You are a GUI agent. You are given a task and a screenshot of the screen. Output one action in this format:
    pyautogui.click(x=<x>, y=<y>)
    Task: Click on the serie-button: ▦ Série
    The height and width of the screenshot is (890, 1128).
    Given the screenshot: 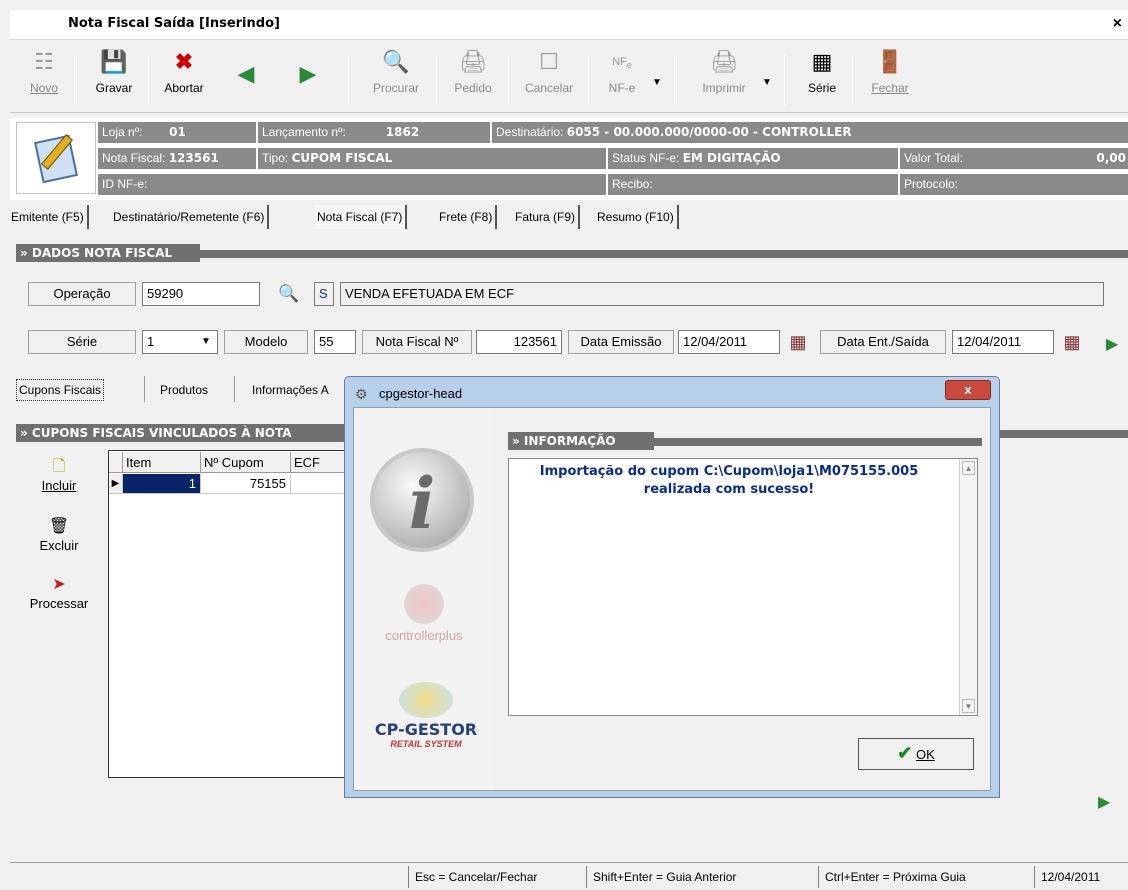 What is the action you would take?
    pyautogui.click(x=822, y=77)
    